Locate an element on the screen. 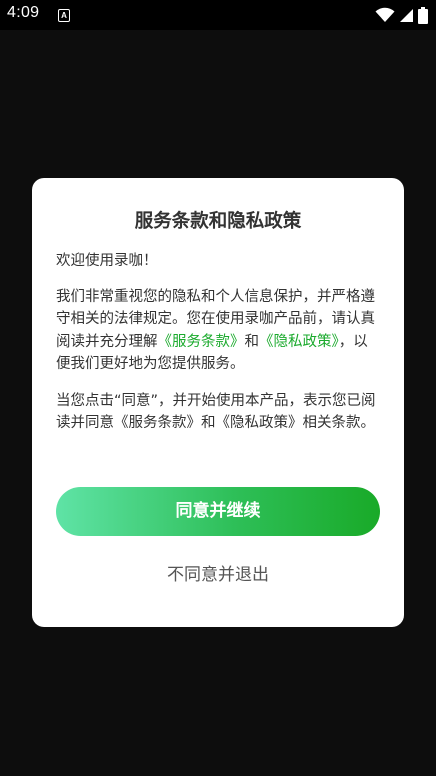 This screenshot has width=436, height=776. wifi-icon is located at coordinates (385, 15).